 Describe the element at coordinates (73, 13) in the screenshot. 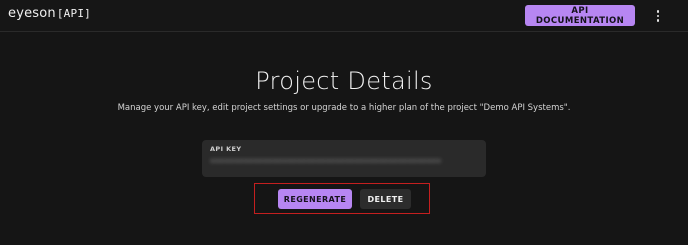

I see `logo-api-bracket: [API]` at that location.